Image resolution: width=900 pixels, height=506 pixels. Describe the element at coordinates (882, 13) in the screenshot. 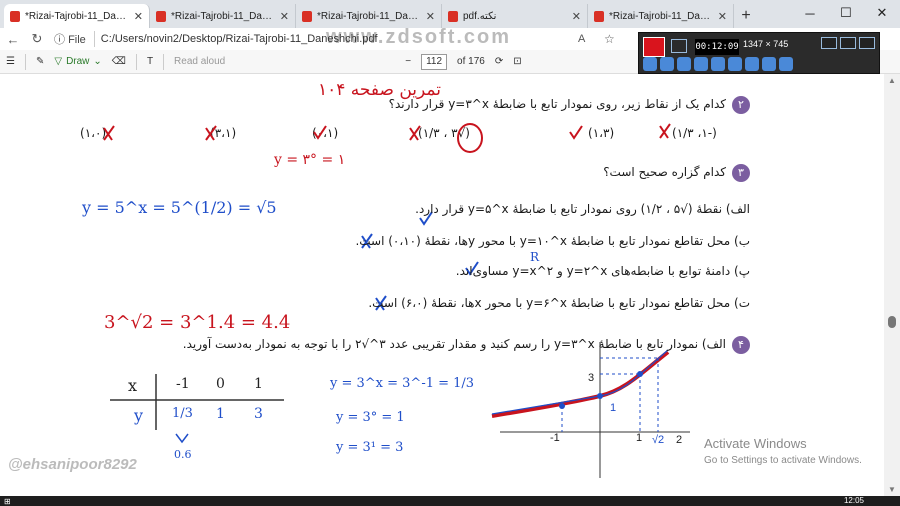

I see `close-window-icon: ✕` at that location.